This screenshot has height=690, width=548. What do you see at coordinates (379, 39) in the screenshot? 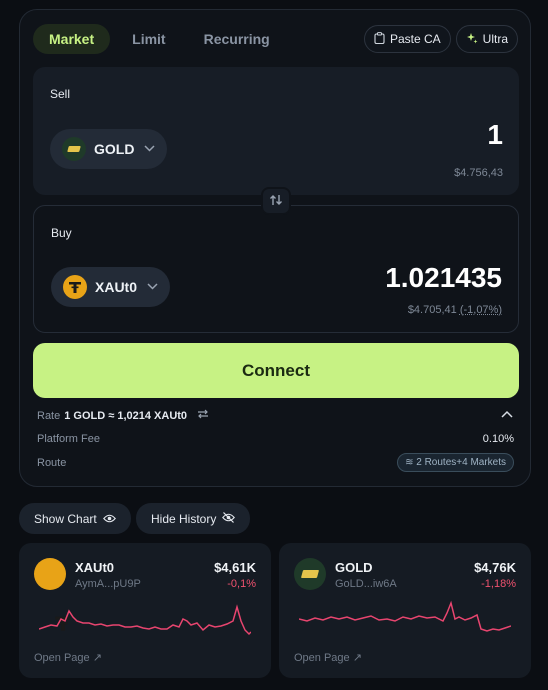
I see `clipboard-icon` at bounding box center [379, 39].